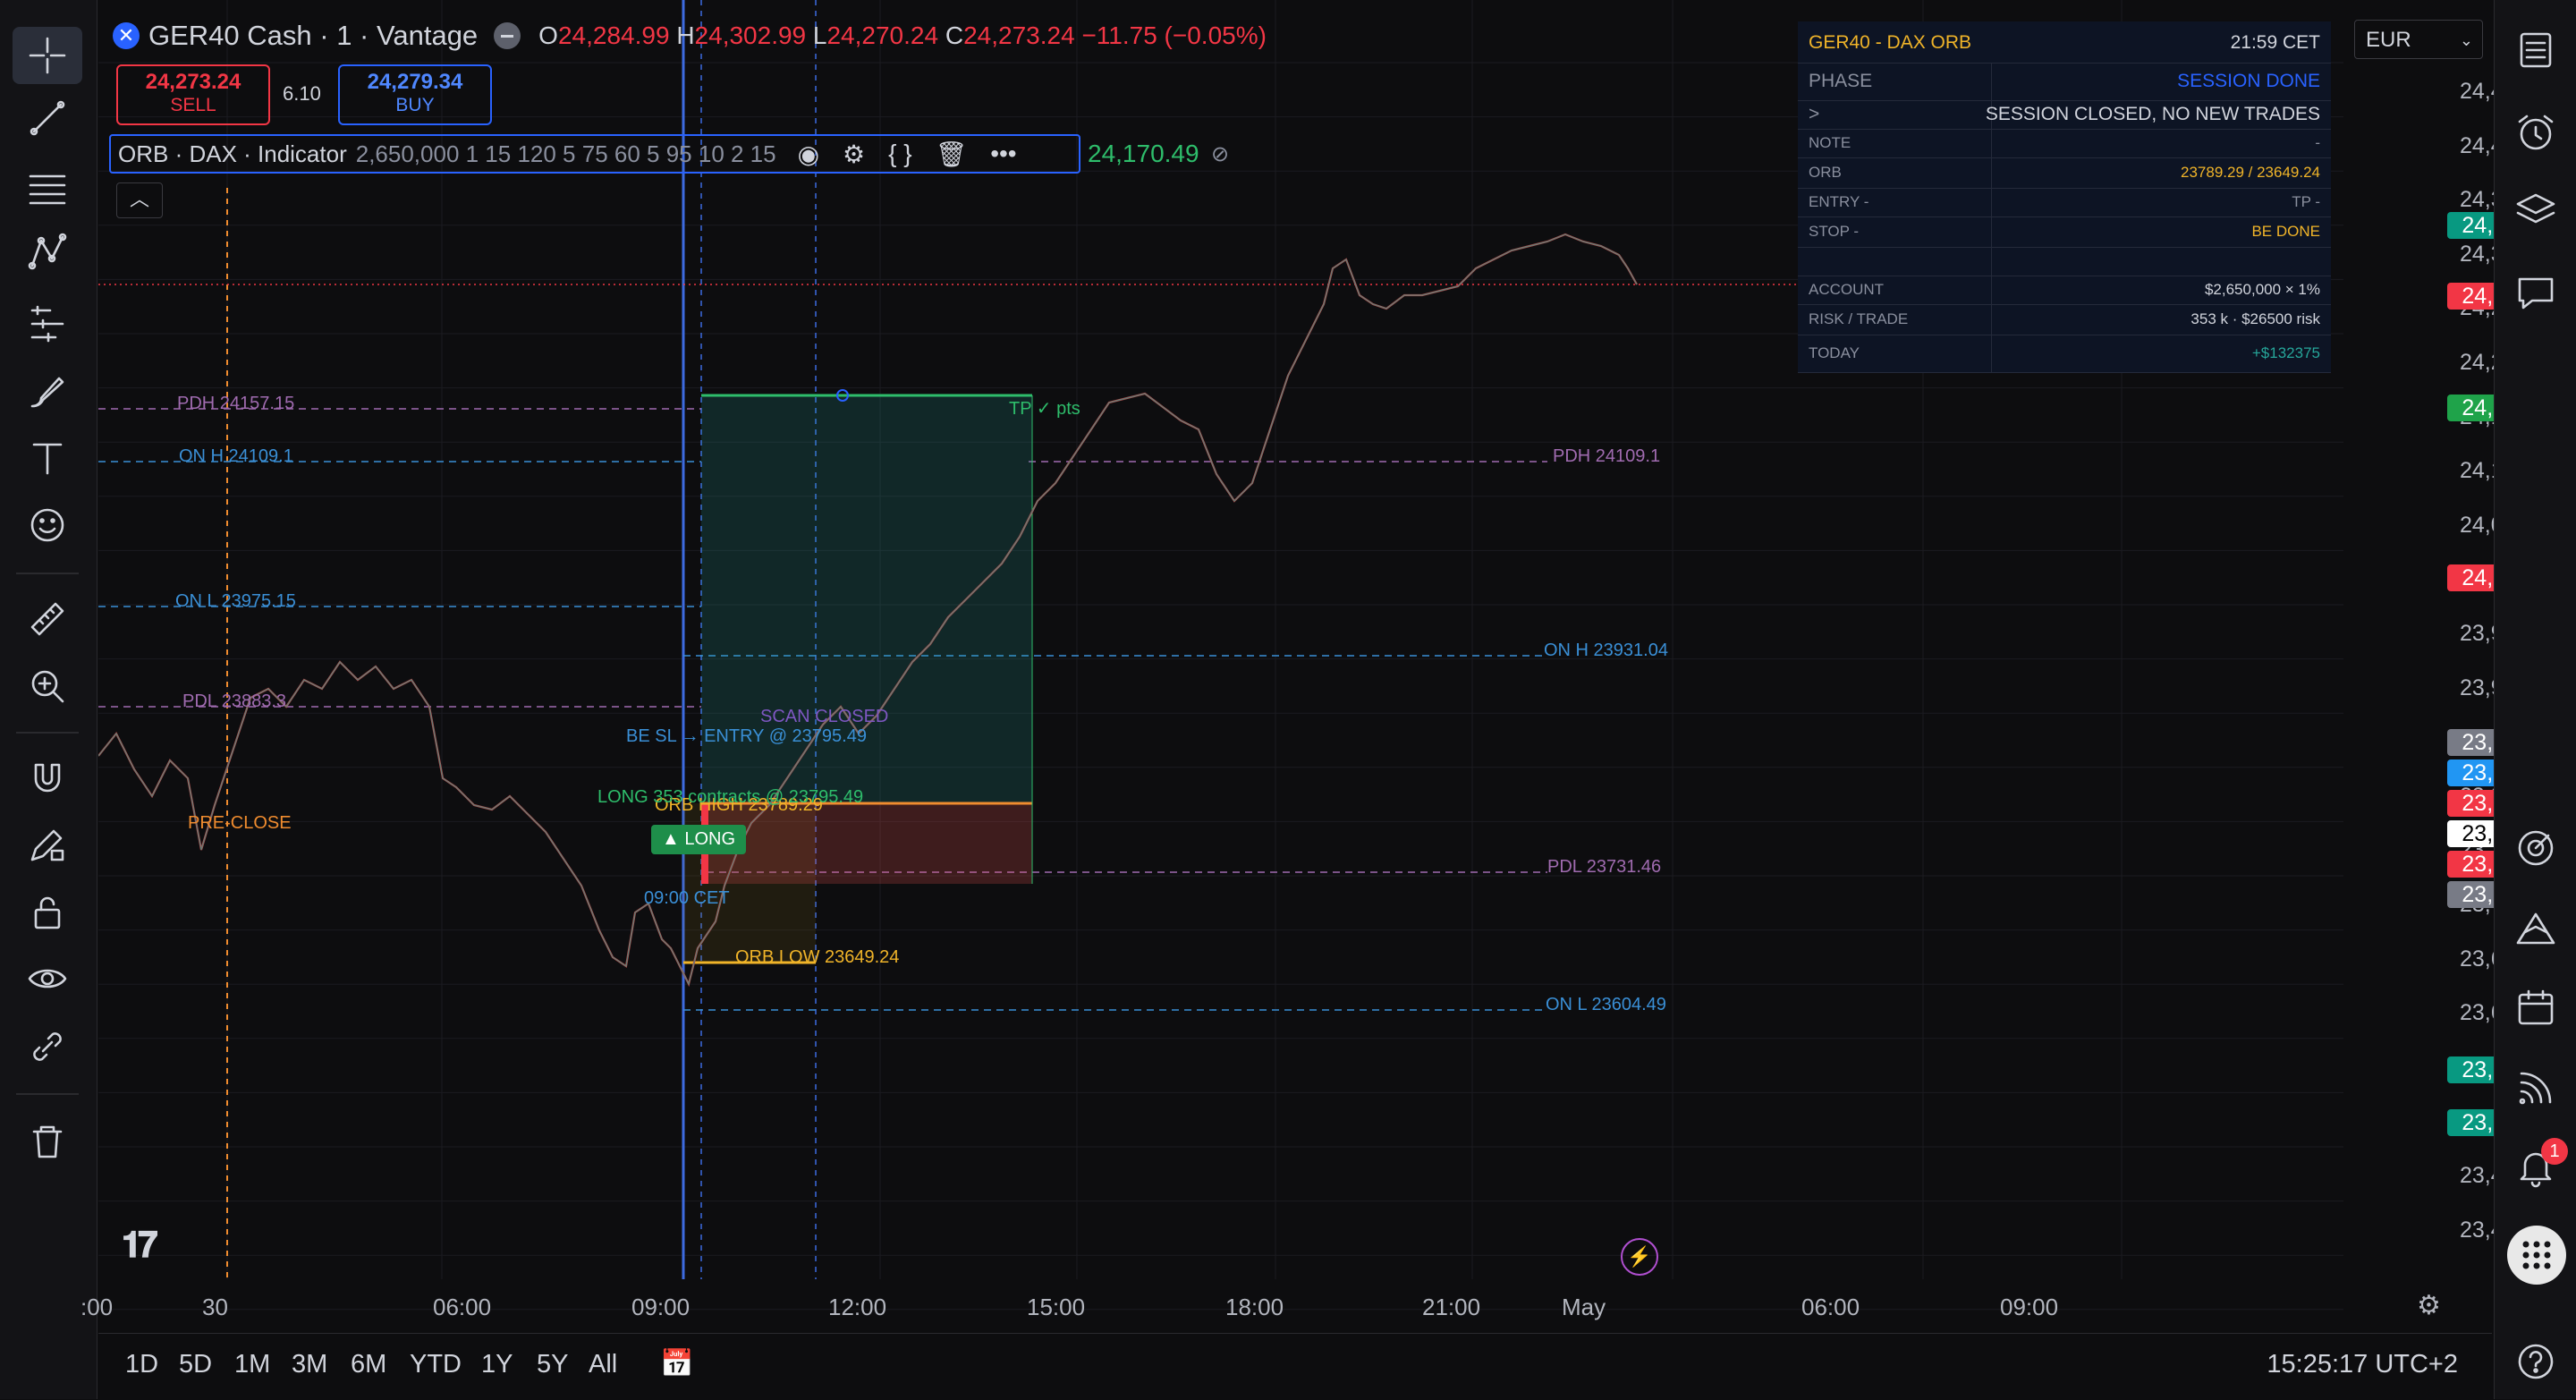 This screenshot has height=1400, width=2576. Describe the element at coordinates (47, 391) in the screenshot. I see `brush-tool-button` at that location.